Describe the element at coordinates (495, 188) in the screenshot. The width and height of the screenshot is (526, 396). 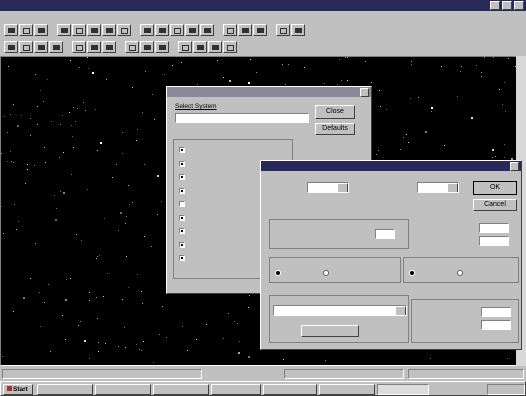
I see `ok-button: OK` at that location.